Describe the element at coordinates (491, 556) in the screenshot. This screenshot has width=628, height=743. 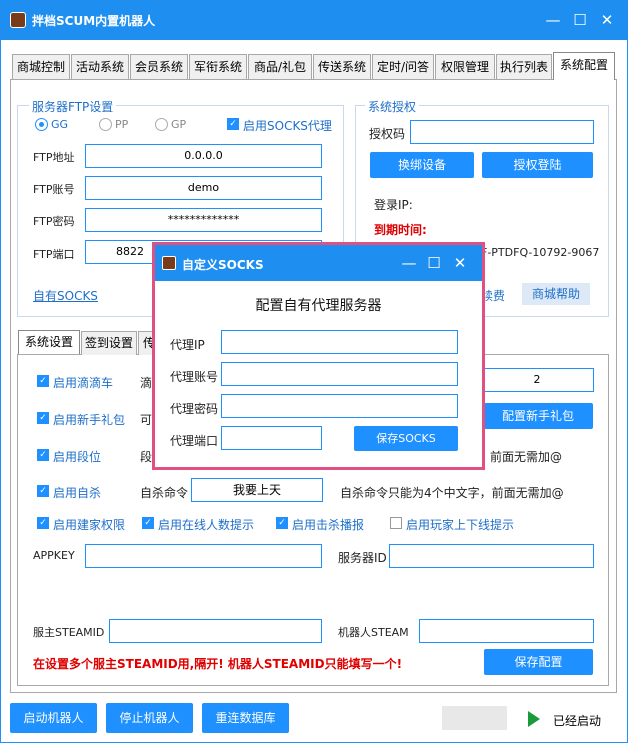
I see `server-id-input` at that location.